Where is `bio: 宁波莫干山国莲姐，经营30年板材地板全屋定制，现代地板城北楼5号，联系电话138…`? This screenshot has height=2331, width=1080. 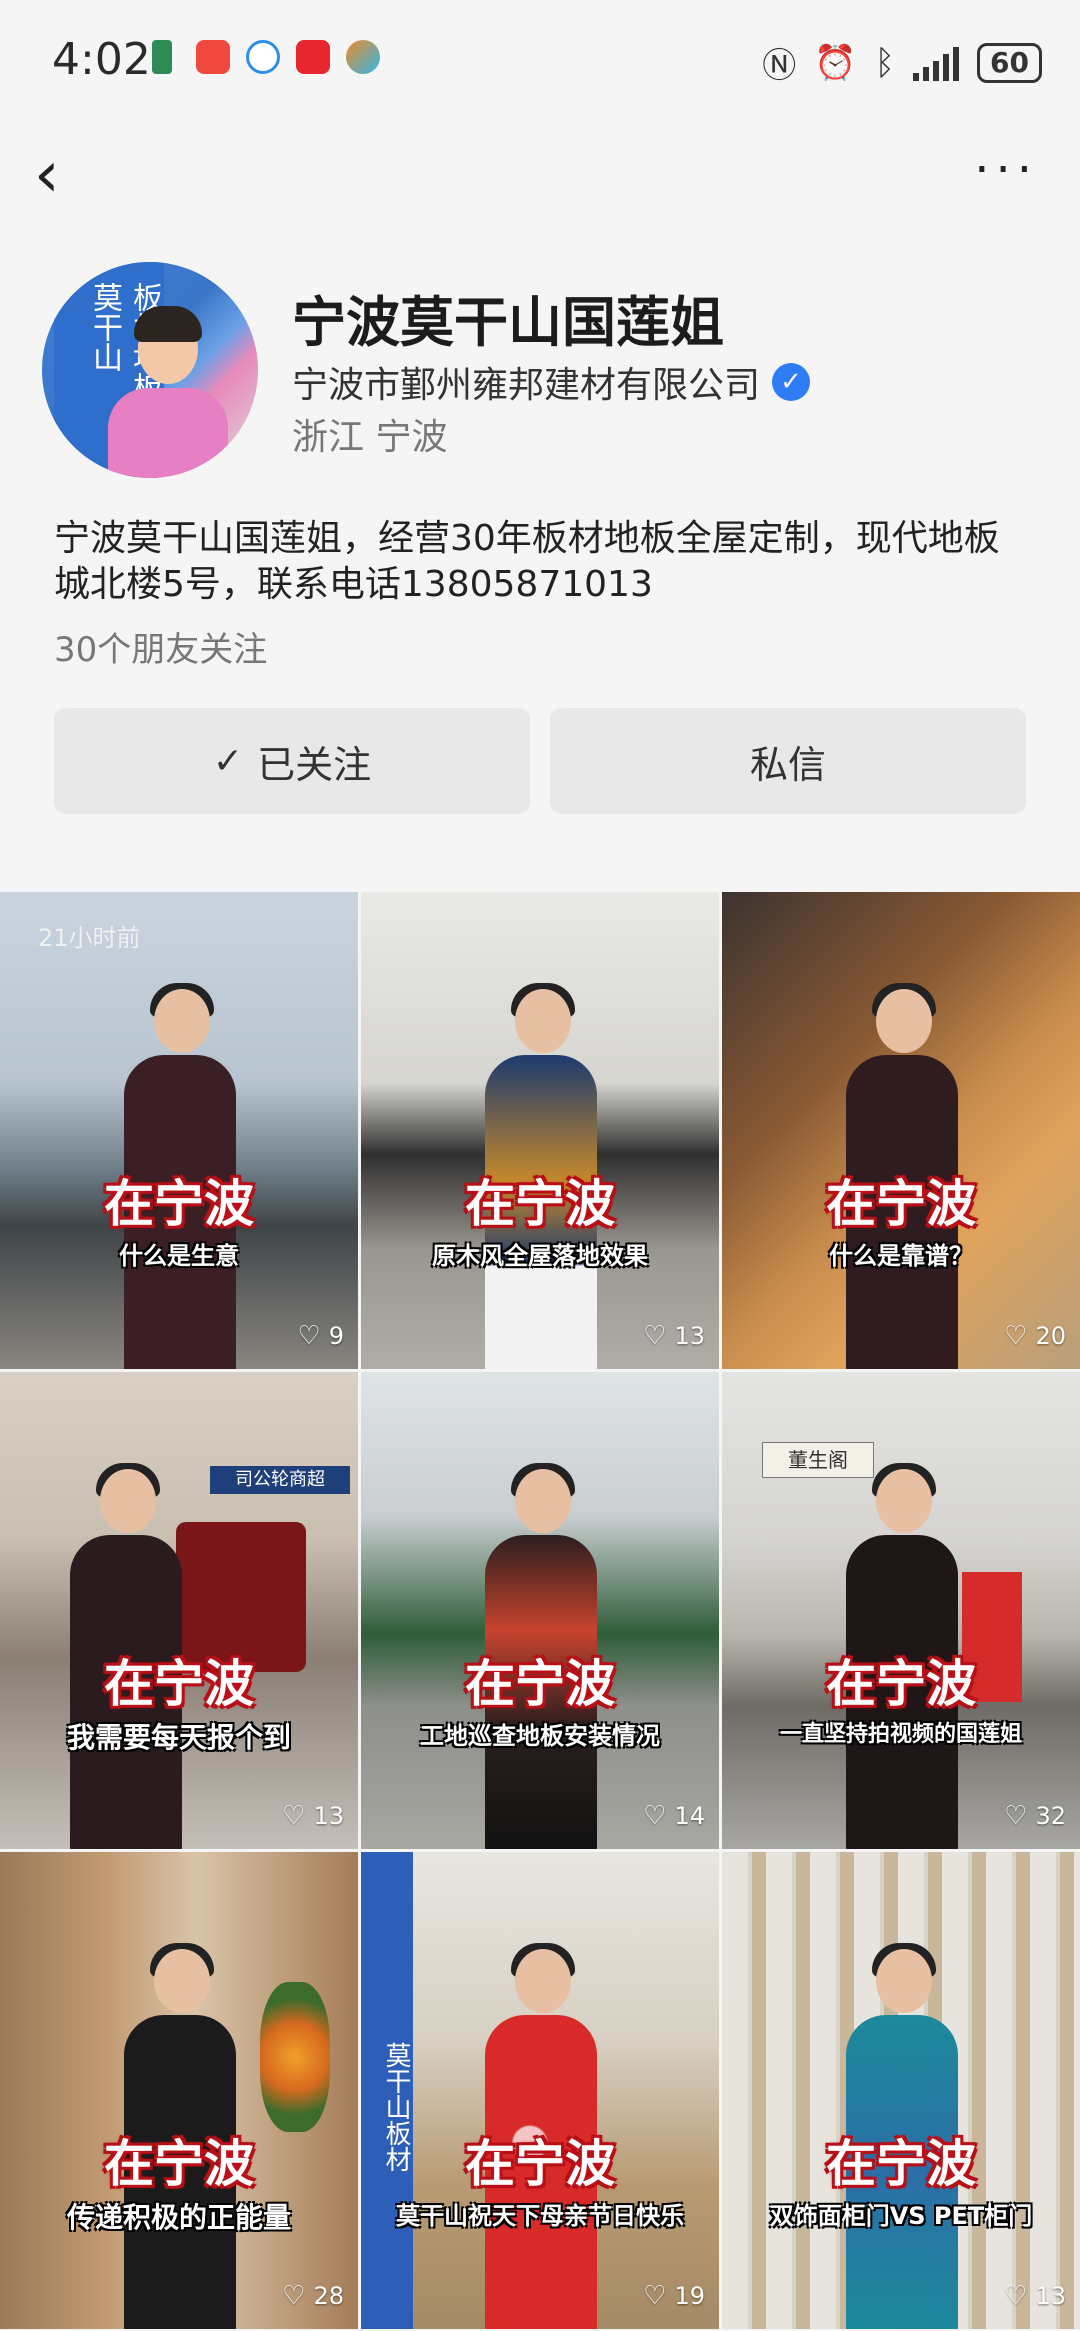
bio: 宁波莫干山国莲姐，经营30年板材地板全屋定制，现代地板城北楼5号，联系电话138… is located at coordinates (527, 561).